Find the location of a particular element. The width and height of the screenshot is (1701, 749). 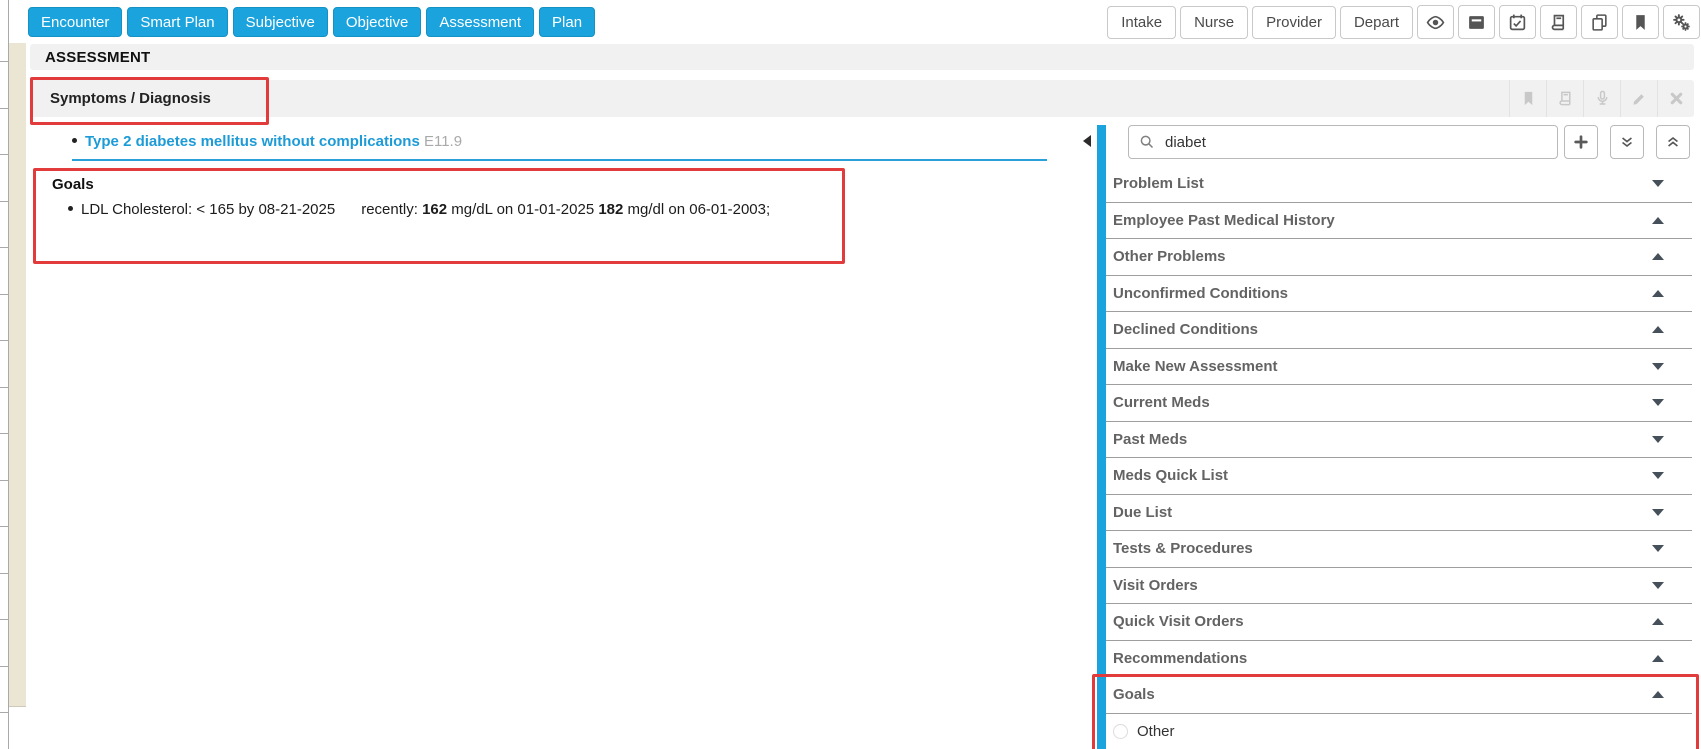

diagnosis-divider is located at coordinates (559, 160).